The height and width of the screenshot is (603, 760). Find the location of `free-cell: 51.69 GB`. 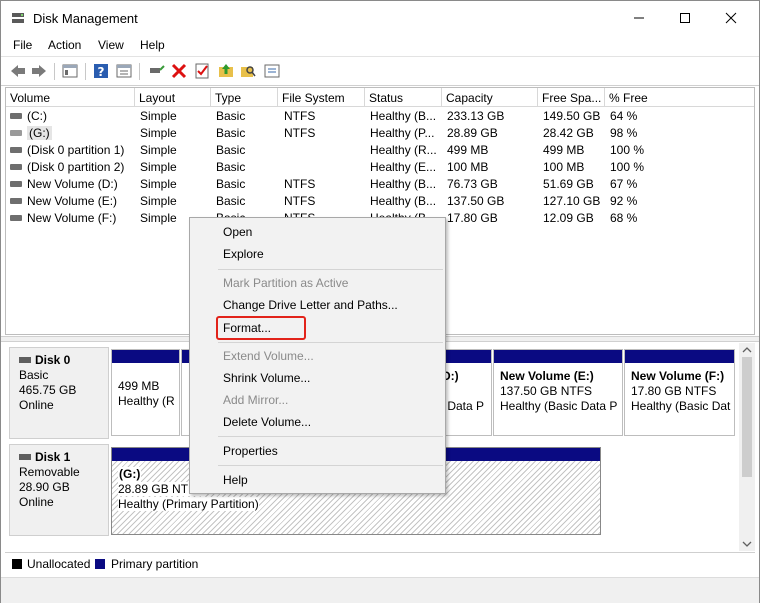

free-cell: 51.69 GB is located at coordinates (568, 184).